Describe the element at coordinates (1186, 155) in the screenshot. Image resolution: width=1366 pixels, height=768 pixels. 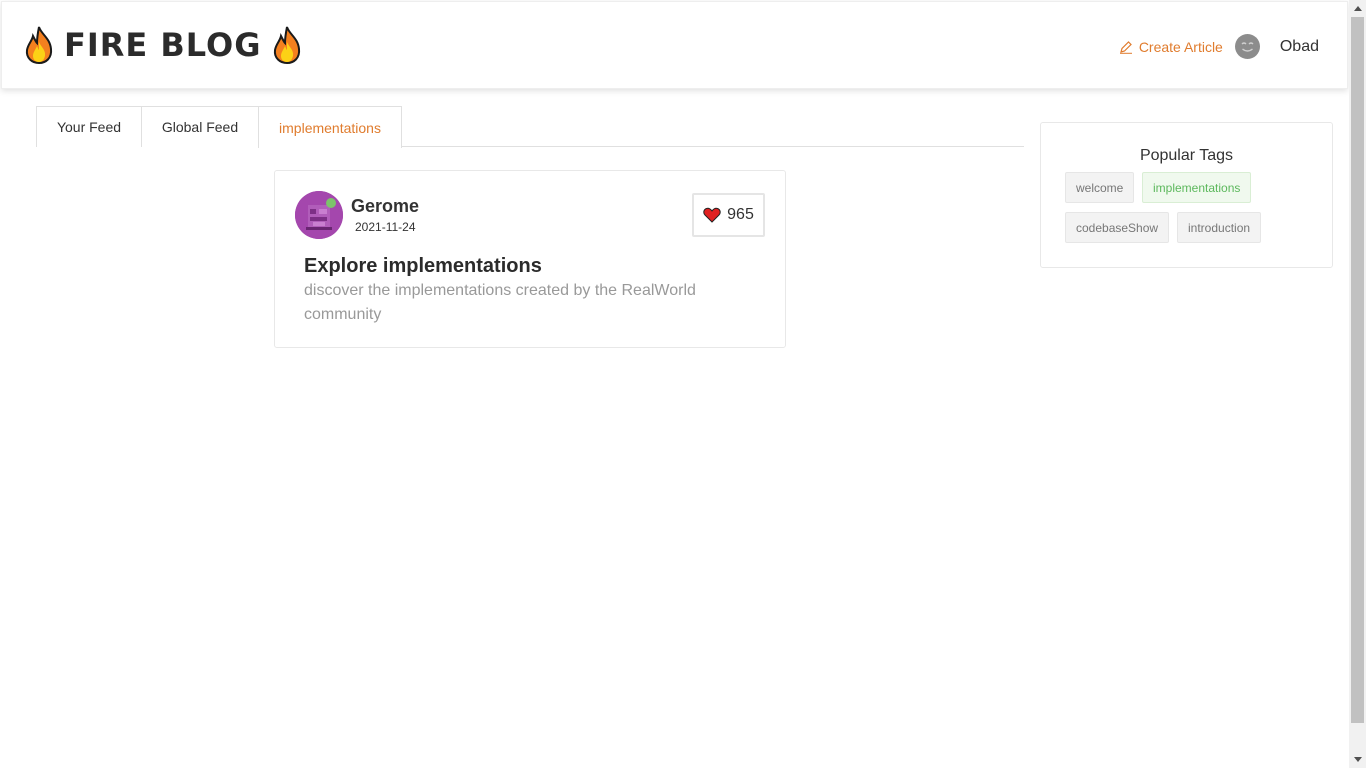
I see `popular-tags-title: Popular Tags` at that location.